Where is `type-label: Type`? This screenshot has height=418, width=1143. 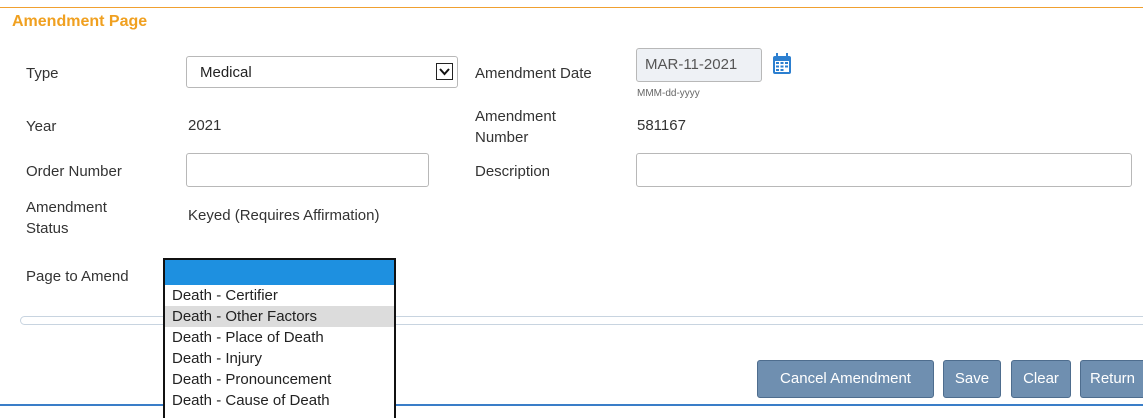
type-label: Type is located at coordinates (42, 73).